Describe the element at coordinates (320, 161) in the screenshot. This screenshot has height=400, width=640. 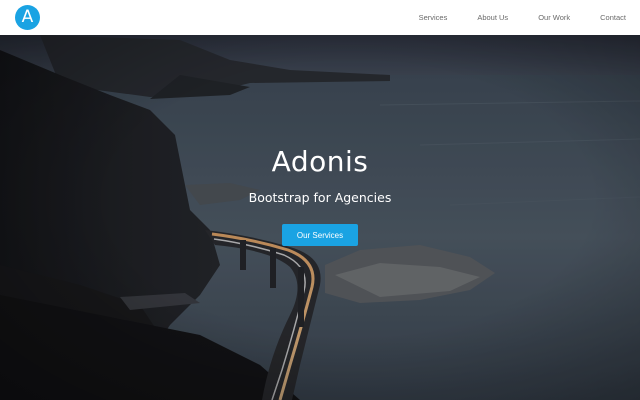
I see `hero-title: Adonis` at that location.